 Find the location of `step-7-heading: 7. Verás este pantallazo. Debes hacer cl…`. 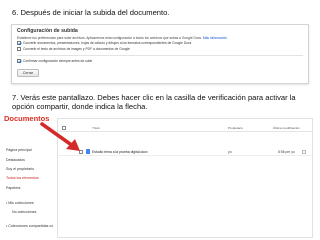

step-7-heading: 7. Verás este pantallazo. Debes hacer cl… is located at coordinates (154, 102).